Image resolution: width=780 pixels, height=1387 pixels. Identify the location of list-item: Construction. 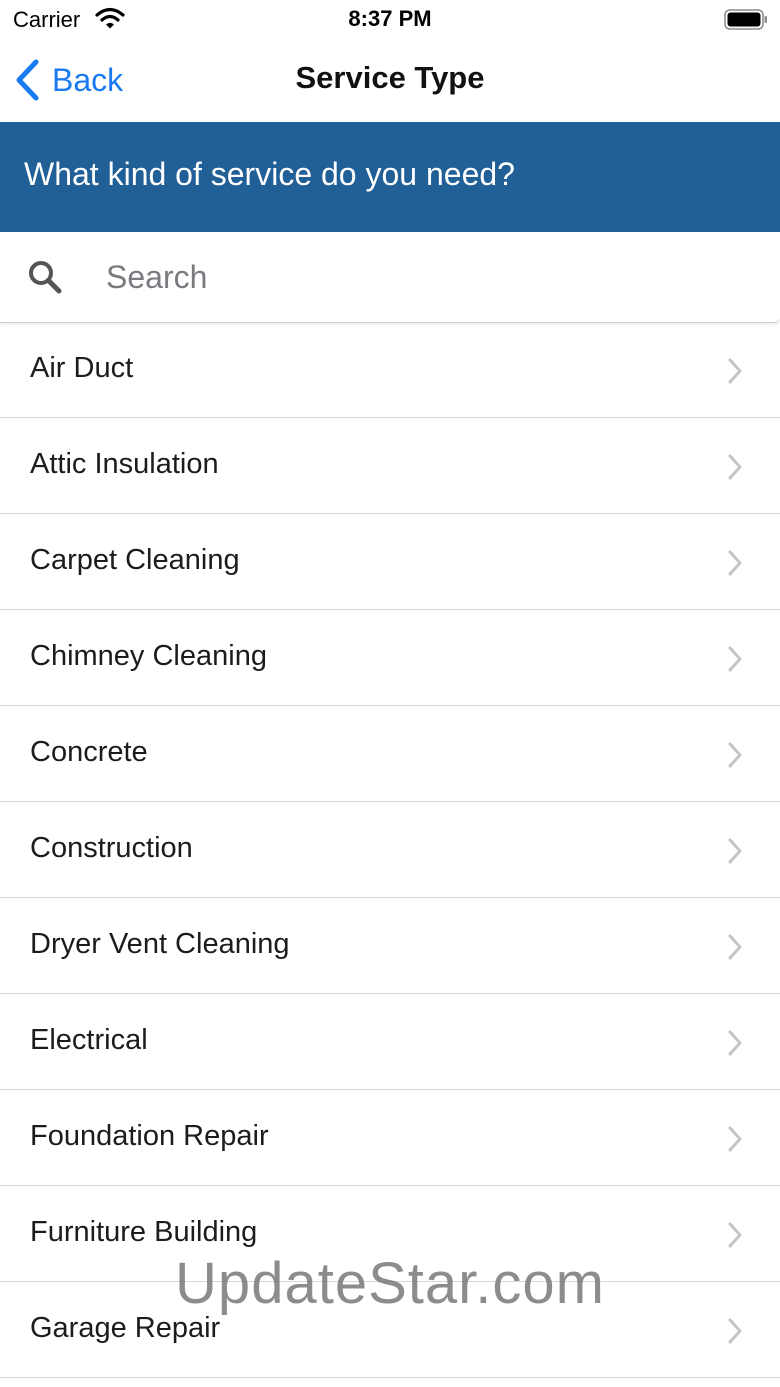
(390, 850).